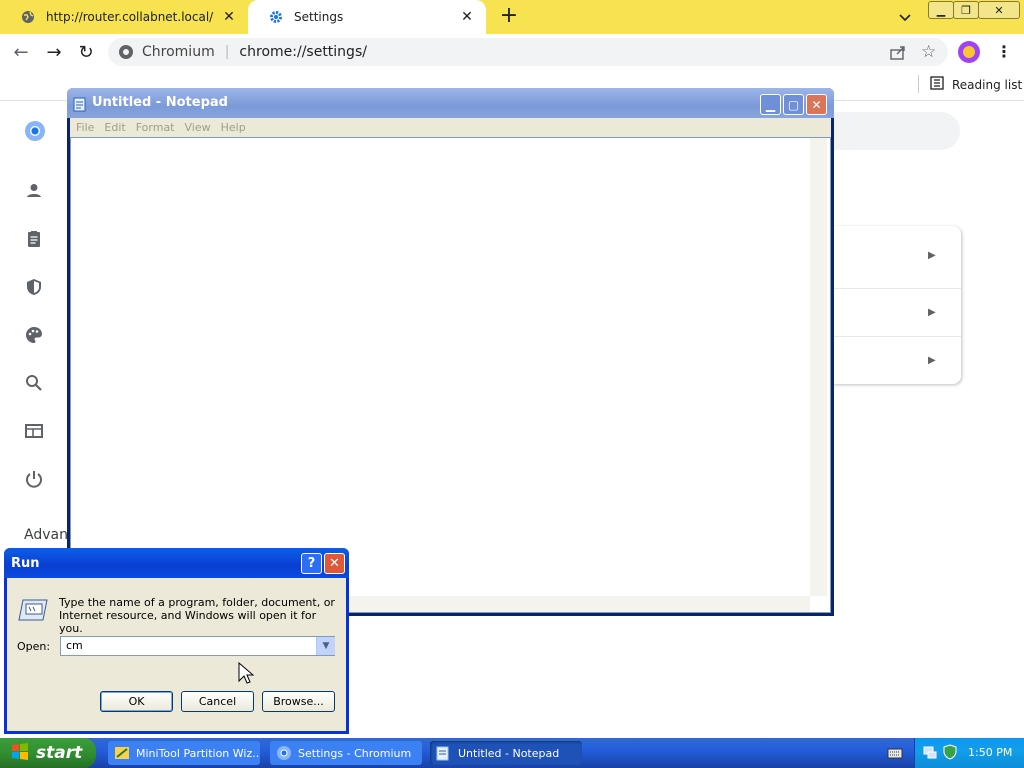 This screenshot has width=1024, height=768. I want to click on start-button: start, so click(48, 753).